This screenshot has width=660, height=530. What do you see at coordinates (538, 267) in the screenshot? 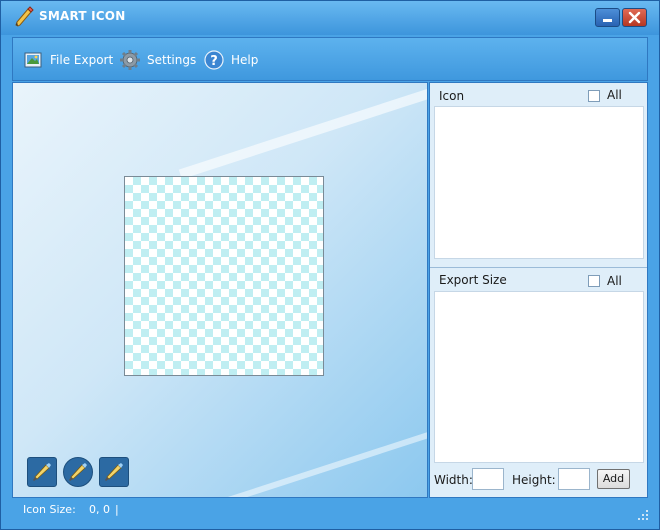
I see `panel-divider` at bounding box center [538, 267].